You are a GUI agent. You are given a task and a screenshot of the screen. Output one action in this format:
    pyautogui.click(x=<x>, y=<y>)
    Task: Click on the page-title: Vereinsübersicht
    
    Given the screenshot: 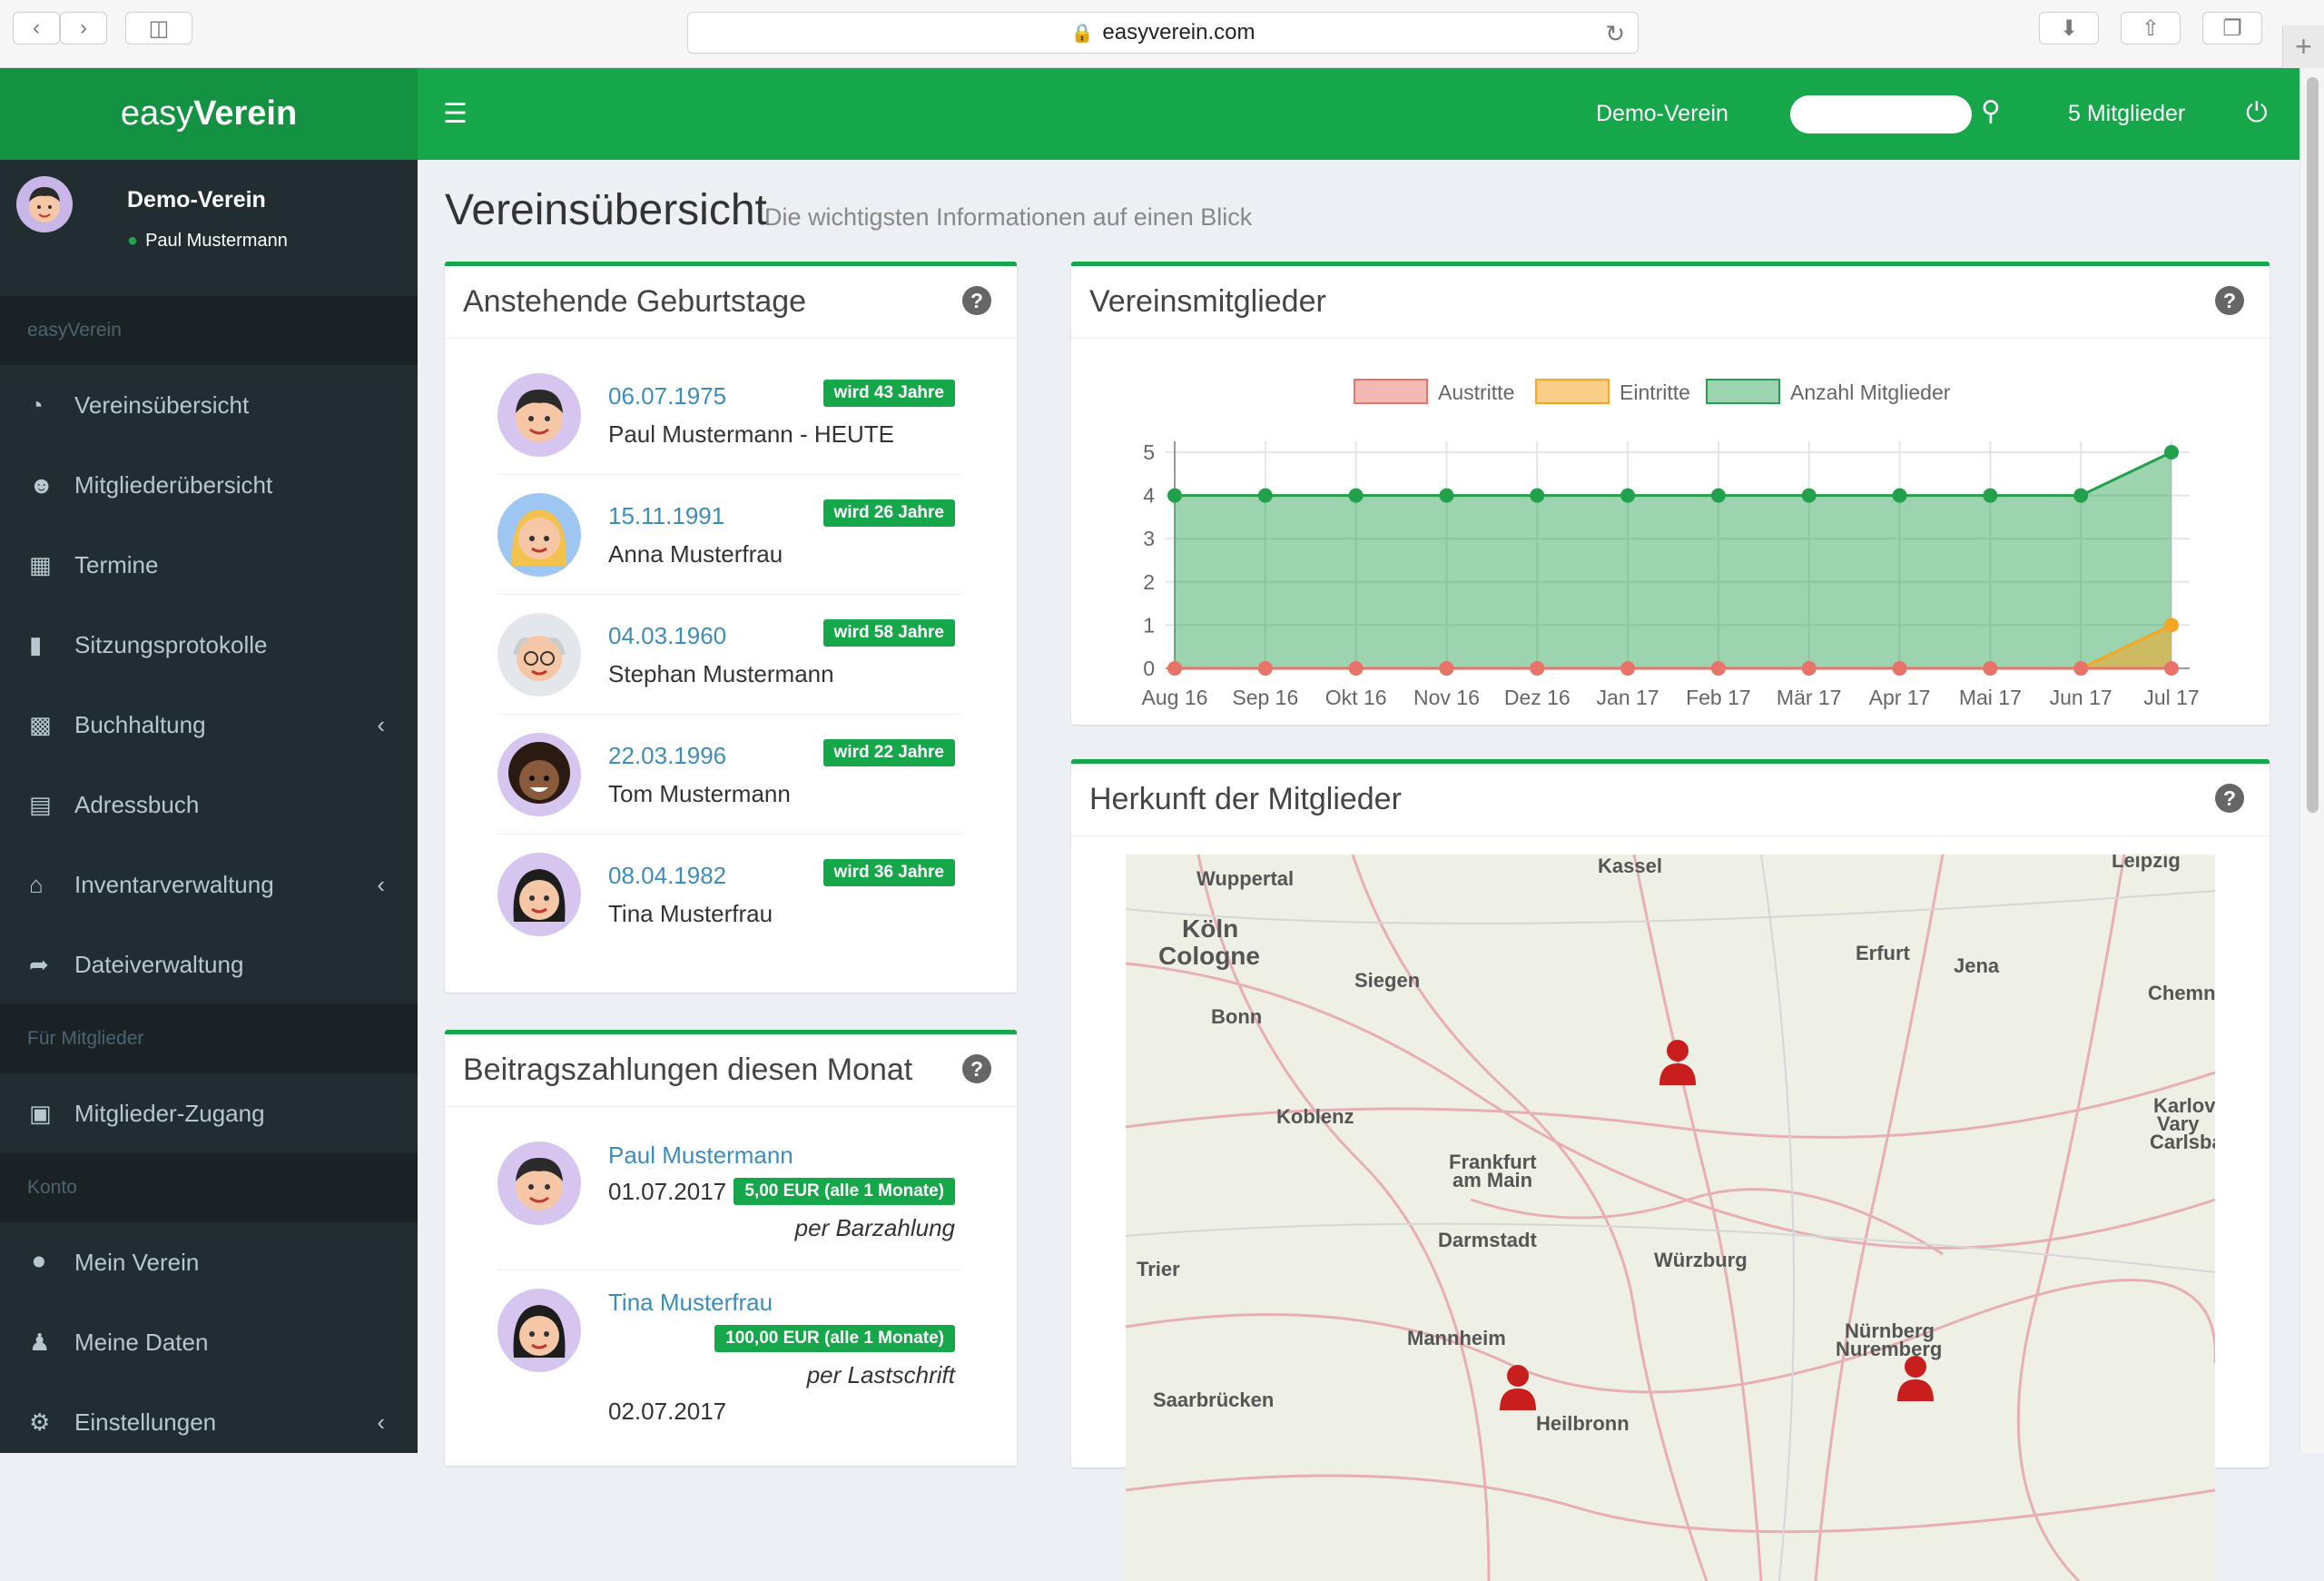 What is the action you would take?
    pyautogui.click(x=606, y=210)
    